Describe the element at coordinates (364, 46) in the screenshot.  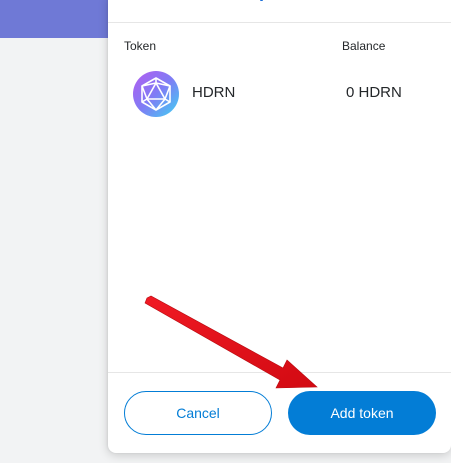
I see `balance-column-header: Balance` at that location.